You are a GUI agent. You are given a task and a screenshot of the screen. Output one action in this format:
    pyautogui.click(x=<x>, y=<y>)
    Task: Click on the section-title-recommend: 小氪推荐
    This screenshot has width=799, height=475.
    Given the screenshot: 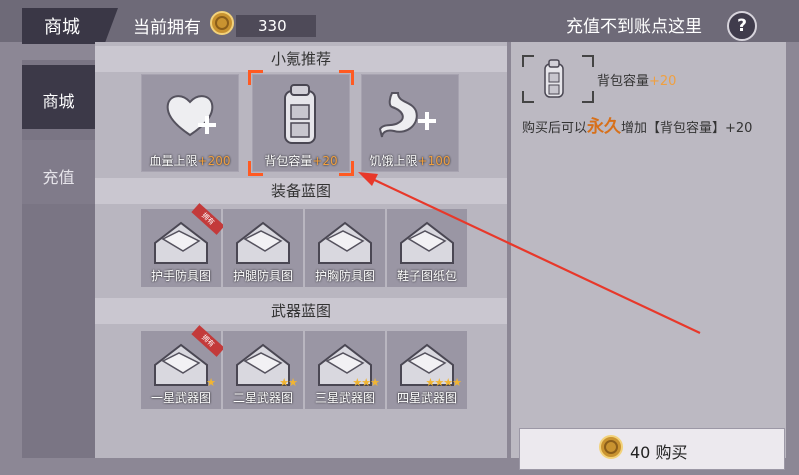 What is the action you would take?
    pyautogui.click(x=301, y=59)
    